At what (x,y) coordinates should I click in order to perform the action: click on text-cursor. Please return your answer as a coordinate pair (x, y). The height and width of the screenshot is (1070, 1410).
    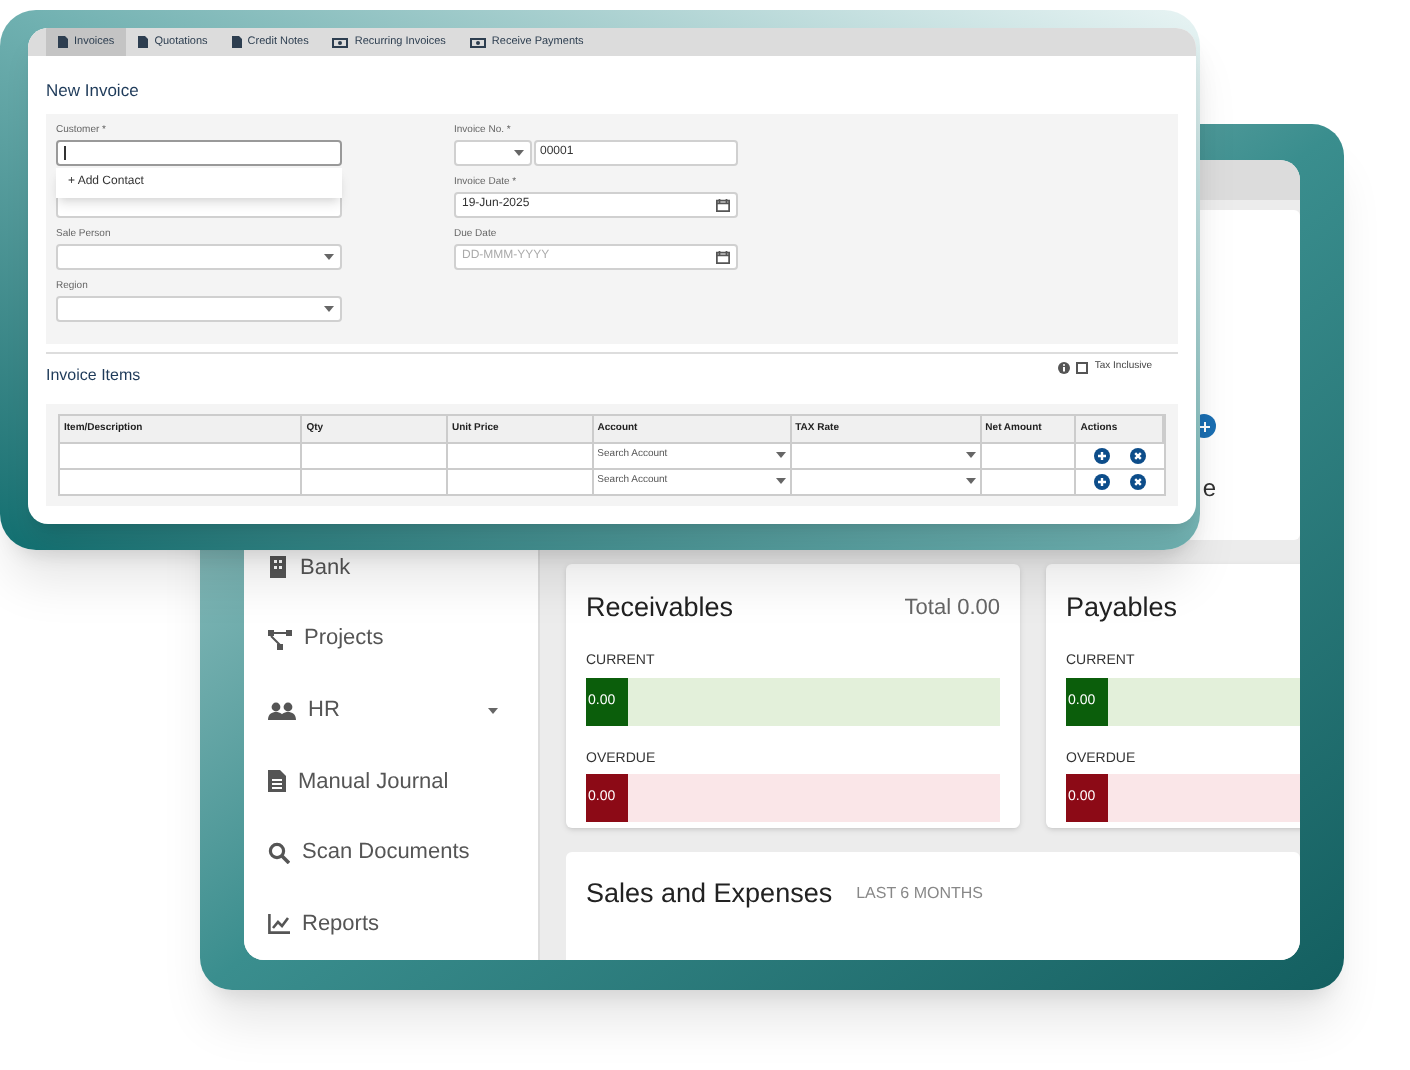
    Looking at the image, I should click on (65, 152).